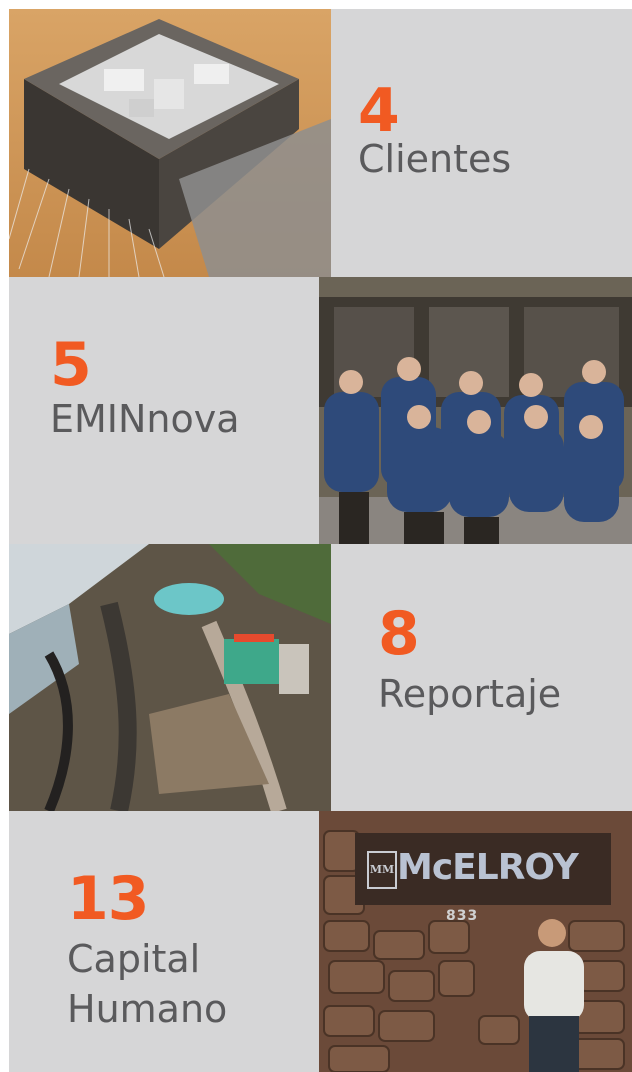 Image resolution: width=632 pixels, height=1072 pixels. What do you see at coordinates (71, 365) in the screenshot?
I see `page-number: 5` at bounding box center [71, 365].